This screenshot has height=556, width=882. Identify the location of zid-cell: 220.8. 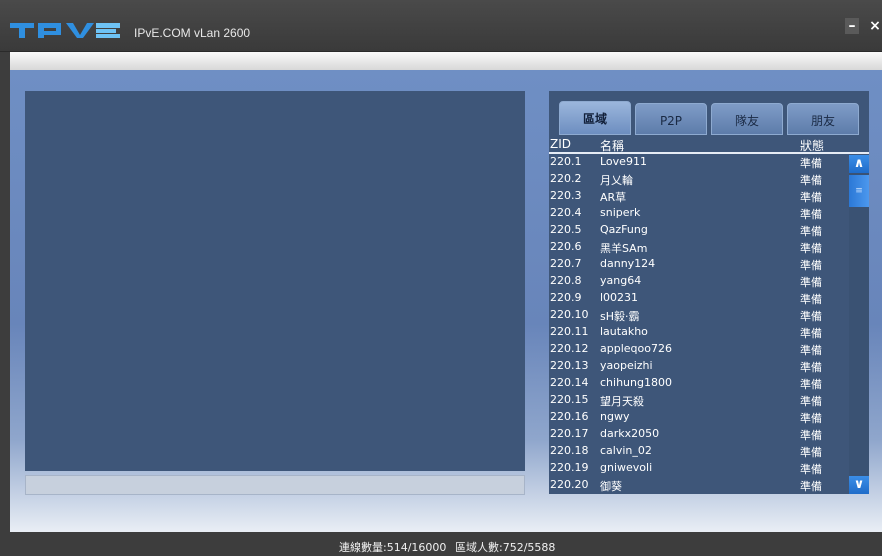
(566, 280).